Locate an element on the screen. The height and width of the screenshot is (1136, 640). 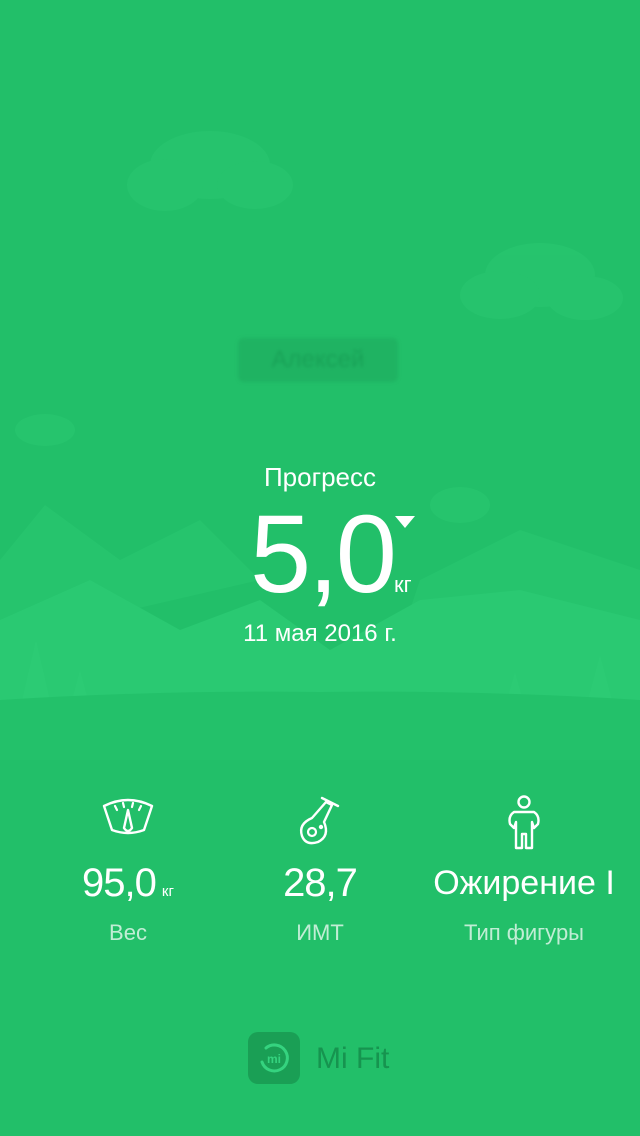
app-name: Mi Fit is located at coordinates (353, 1058).